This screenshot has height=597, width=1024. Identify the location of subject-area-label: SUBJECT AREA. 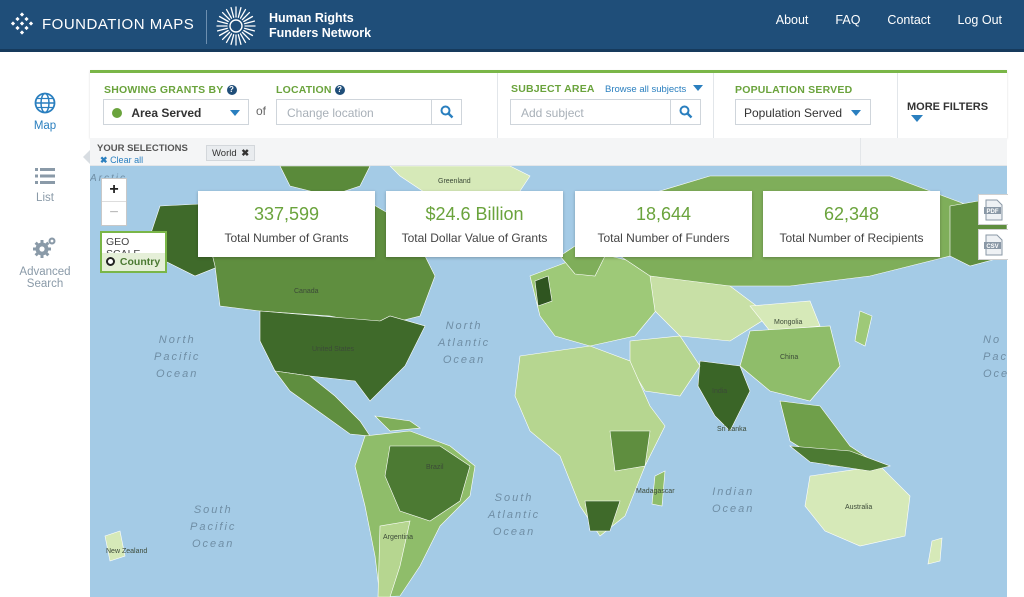
(553, 89).